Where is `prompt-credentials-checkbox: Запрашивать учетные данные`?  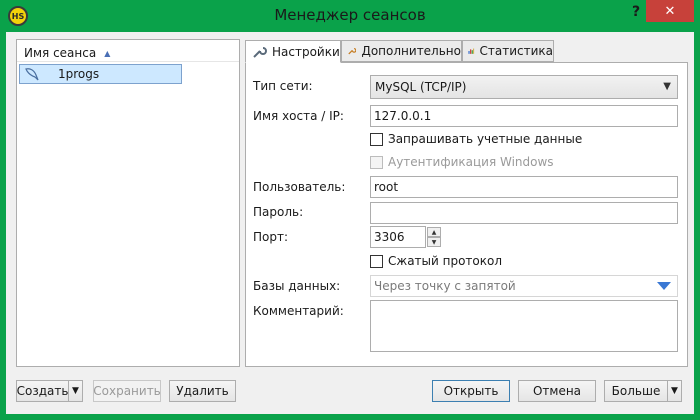
prompt-credentials-checkbox: Запрашивать учетные данные is located at coordinates (476, 139).